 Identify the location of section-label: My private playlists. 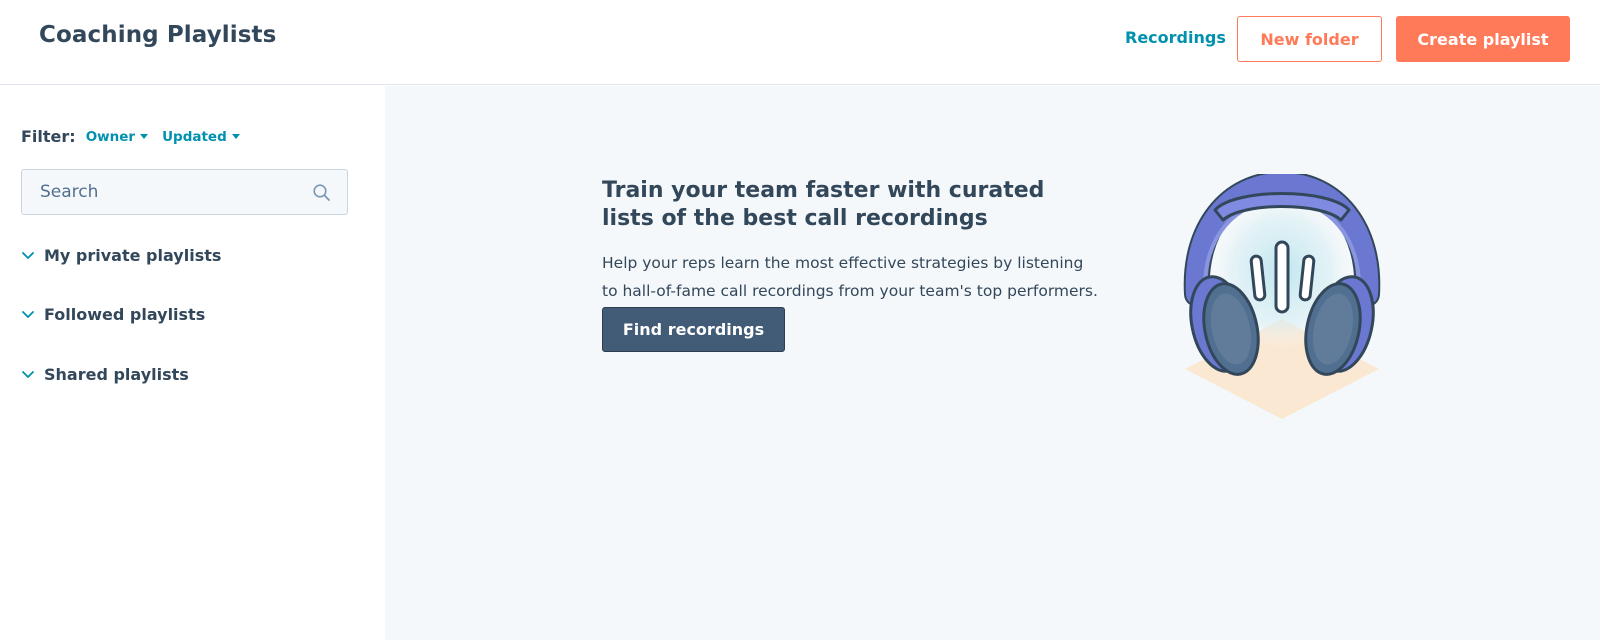
(133, 255).